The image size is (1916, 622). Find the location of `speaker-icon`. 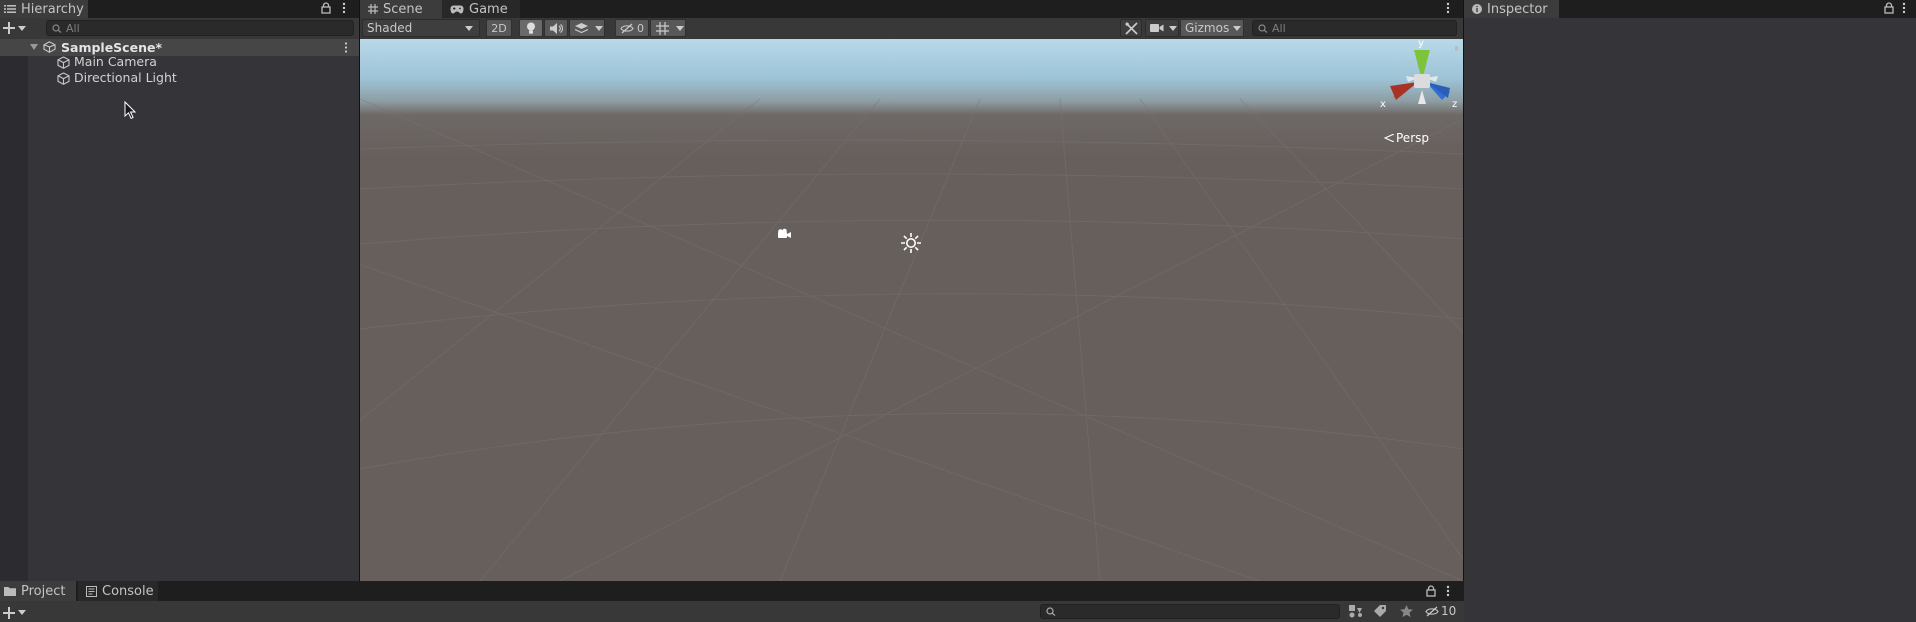

speaker-icon is located at coordinates (556, 28).